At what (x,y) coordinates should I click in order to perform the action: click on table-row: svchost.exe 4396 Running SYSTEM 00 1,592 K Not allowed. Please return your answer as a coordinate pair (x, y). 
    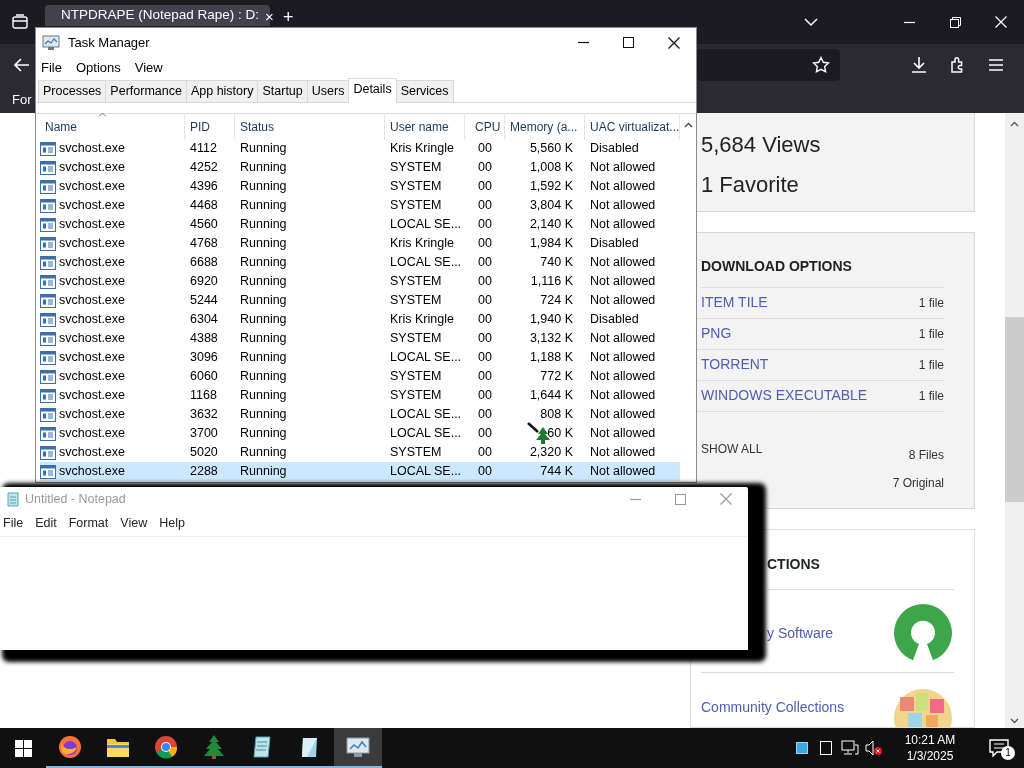
    Looking at the image, I should click on (360, 186).